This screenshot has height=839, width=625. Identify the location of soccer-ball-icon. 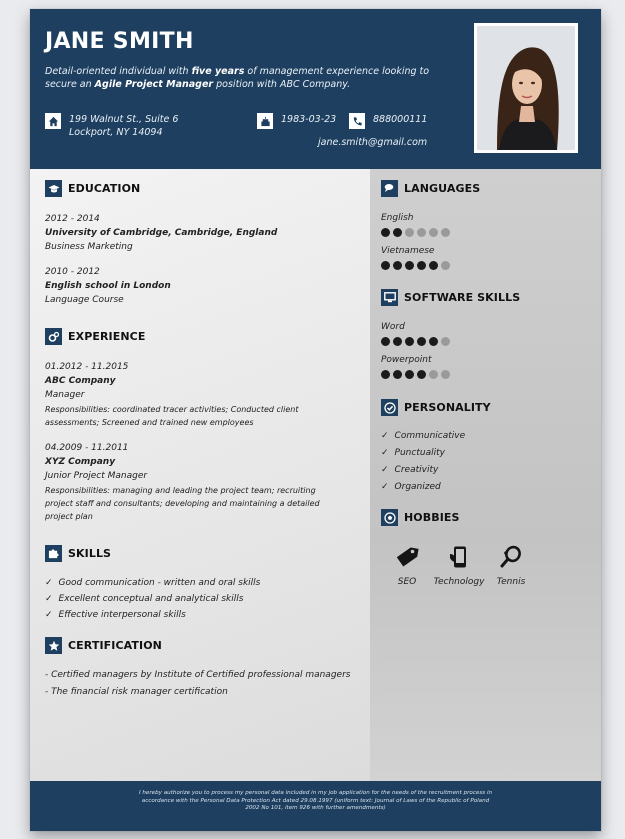
(389, 517).